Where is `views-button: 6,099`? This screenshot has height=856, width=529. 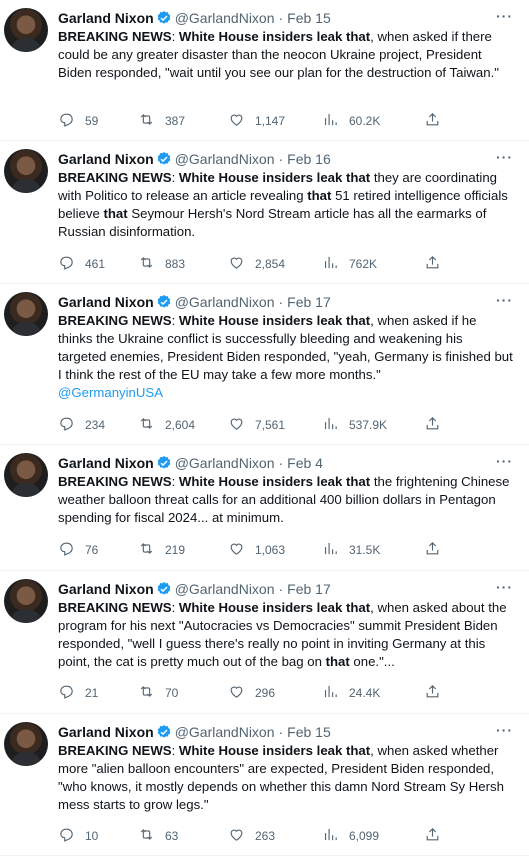
views-button: 6,099 is located at coordinates (350, 836).